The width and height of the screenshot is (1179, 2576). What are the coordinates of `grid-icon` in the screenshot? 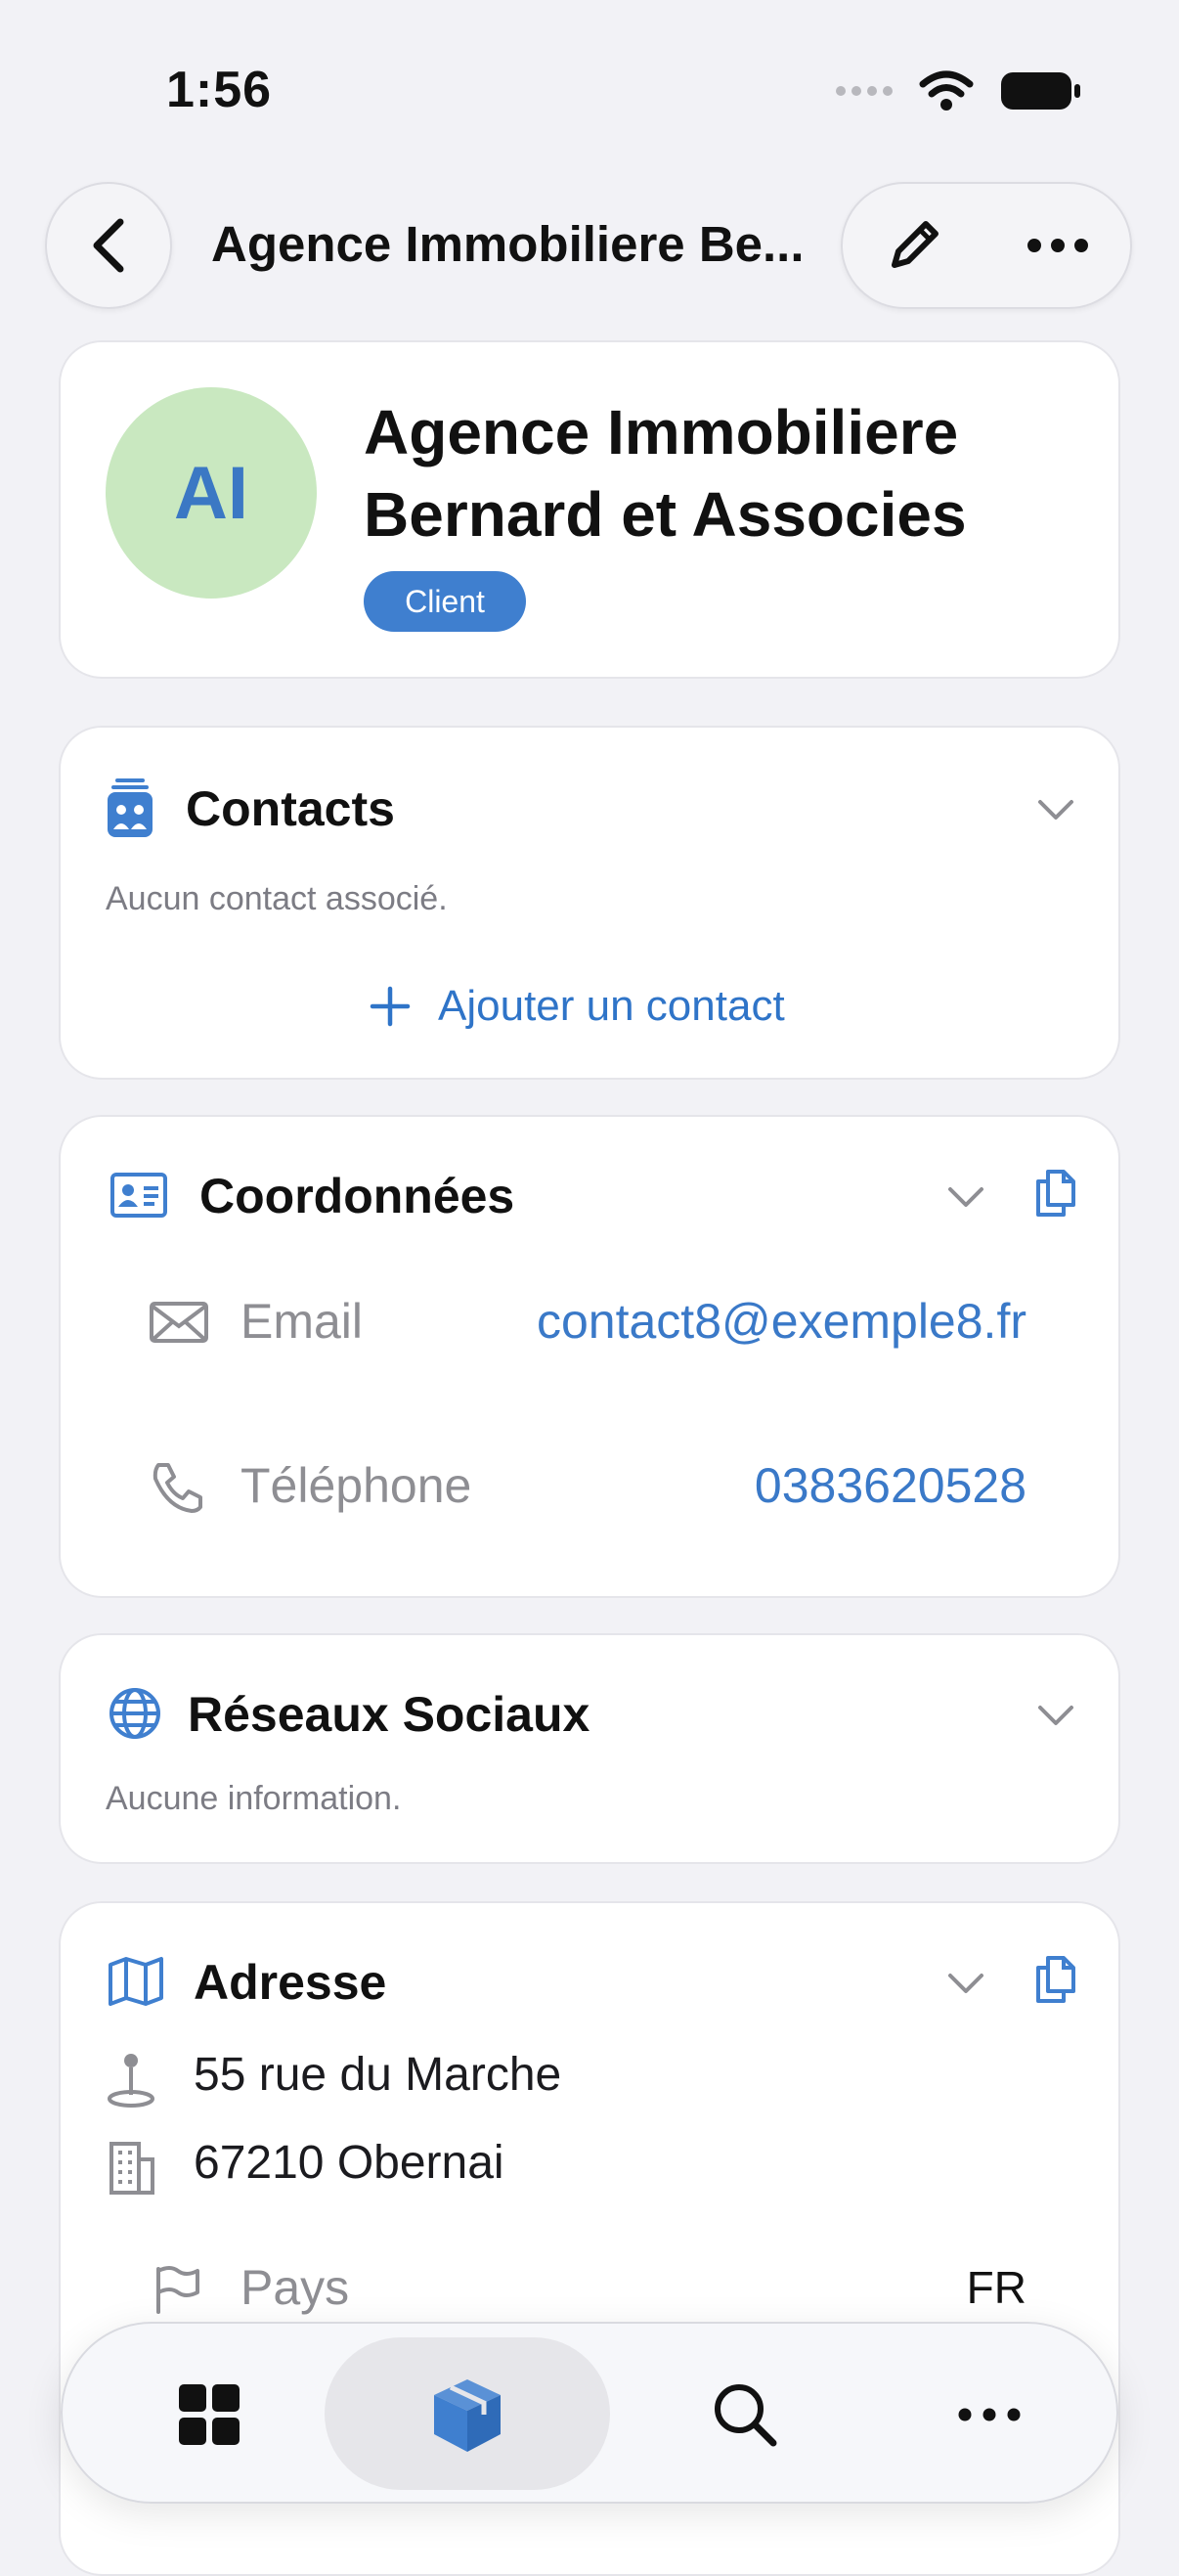 It's located at (209, 2415).